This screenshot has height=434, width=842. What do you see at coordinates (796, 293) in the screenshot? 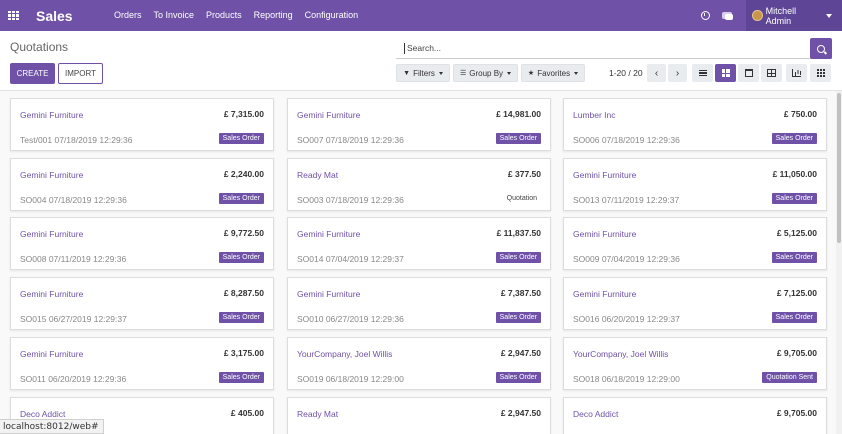
I see `card-amount: £ 7,125.00` at bounding box center [796, 293].